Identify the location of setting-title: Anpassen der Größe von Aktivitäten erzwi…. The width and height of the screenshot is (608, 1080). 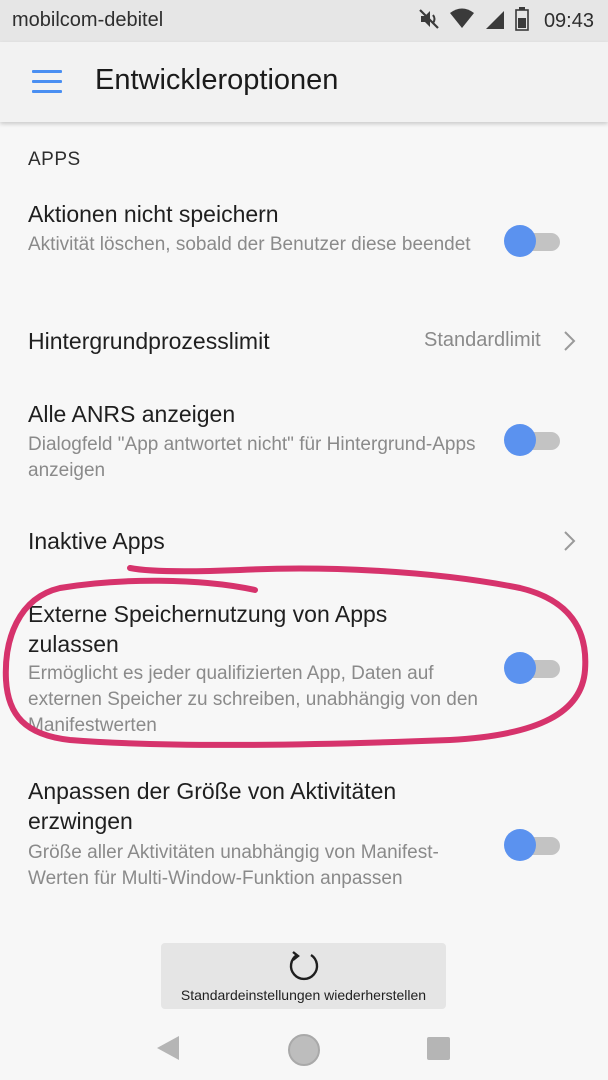
(212, 806).